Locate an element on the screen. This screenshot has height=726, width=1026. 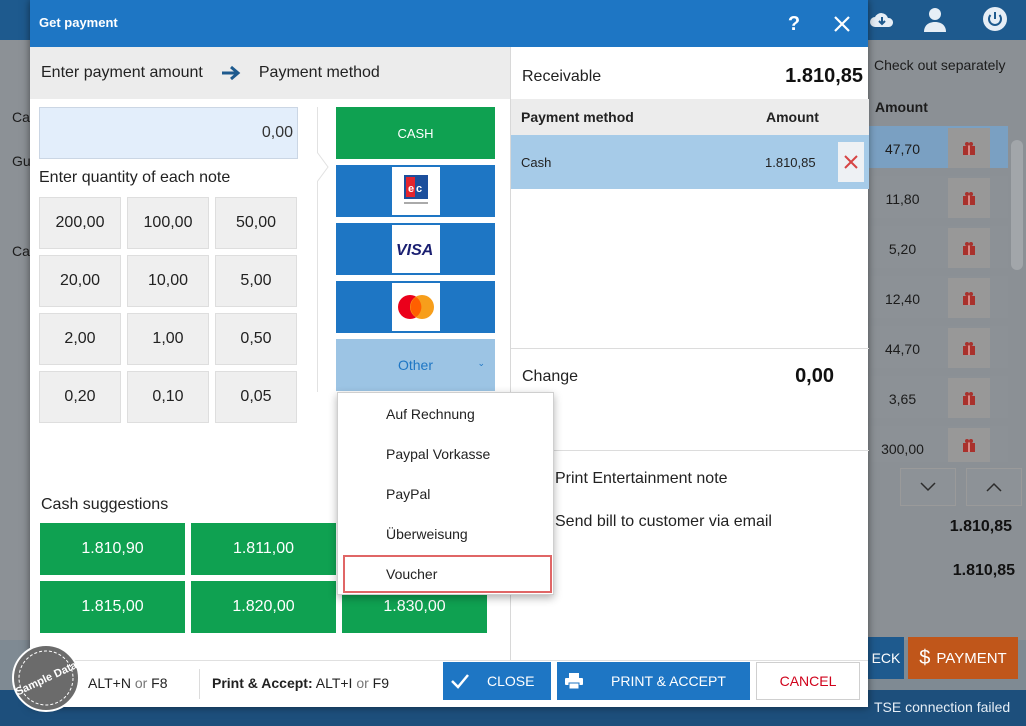
note-button: 50,00 is located at coordinates (256, 223).